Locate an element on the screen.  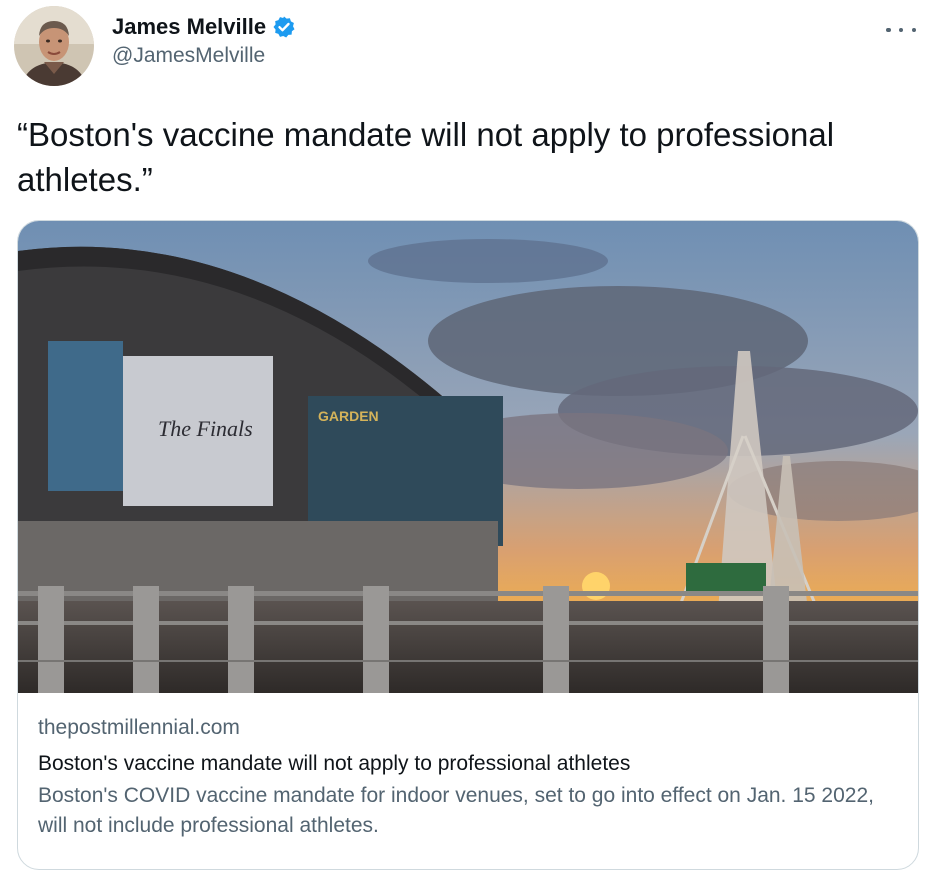
more-options-icon is located at coordinates (901, 30).